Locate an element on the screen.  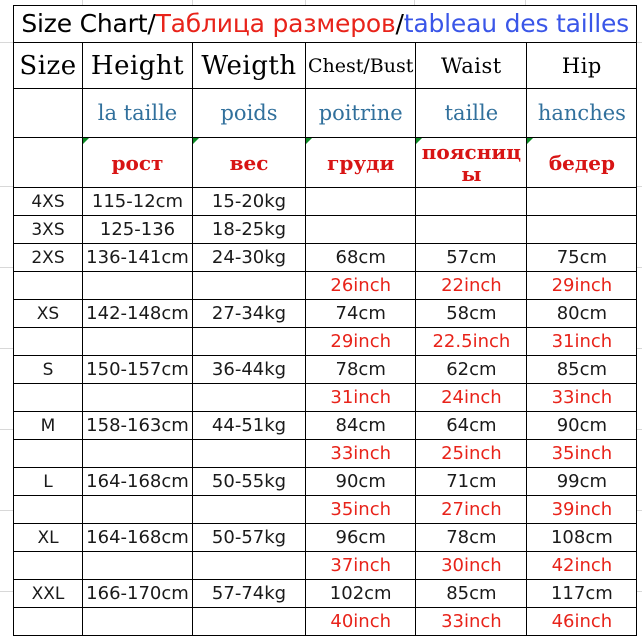
row-hip-cm: 75cm is located at coordinates (582, 257).